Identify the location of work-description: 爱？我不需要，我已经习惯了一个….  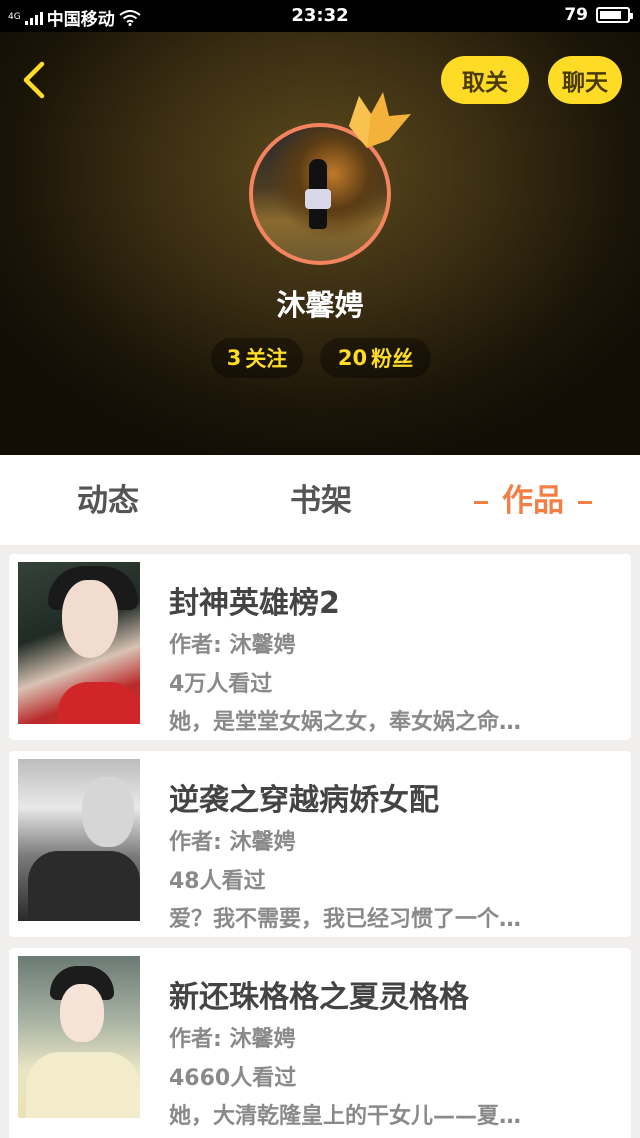
(345, 919).